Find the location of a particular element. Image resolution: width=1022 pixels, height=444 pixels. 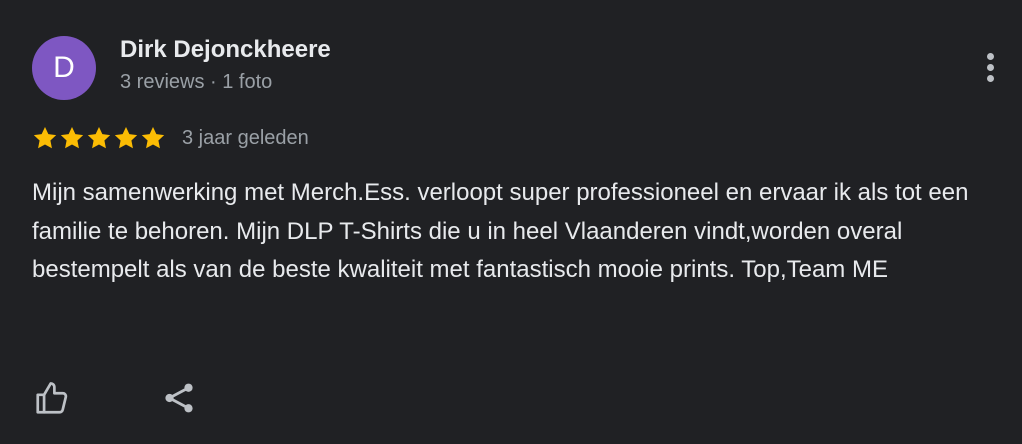

star-rating is located at coordinates (99, 138).